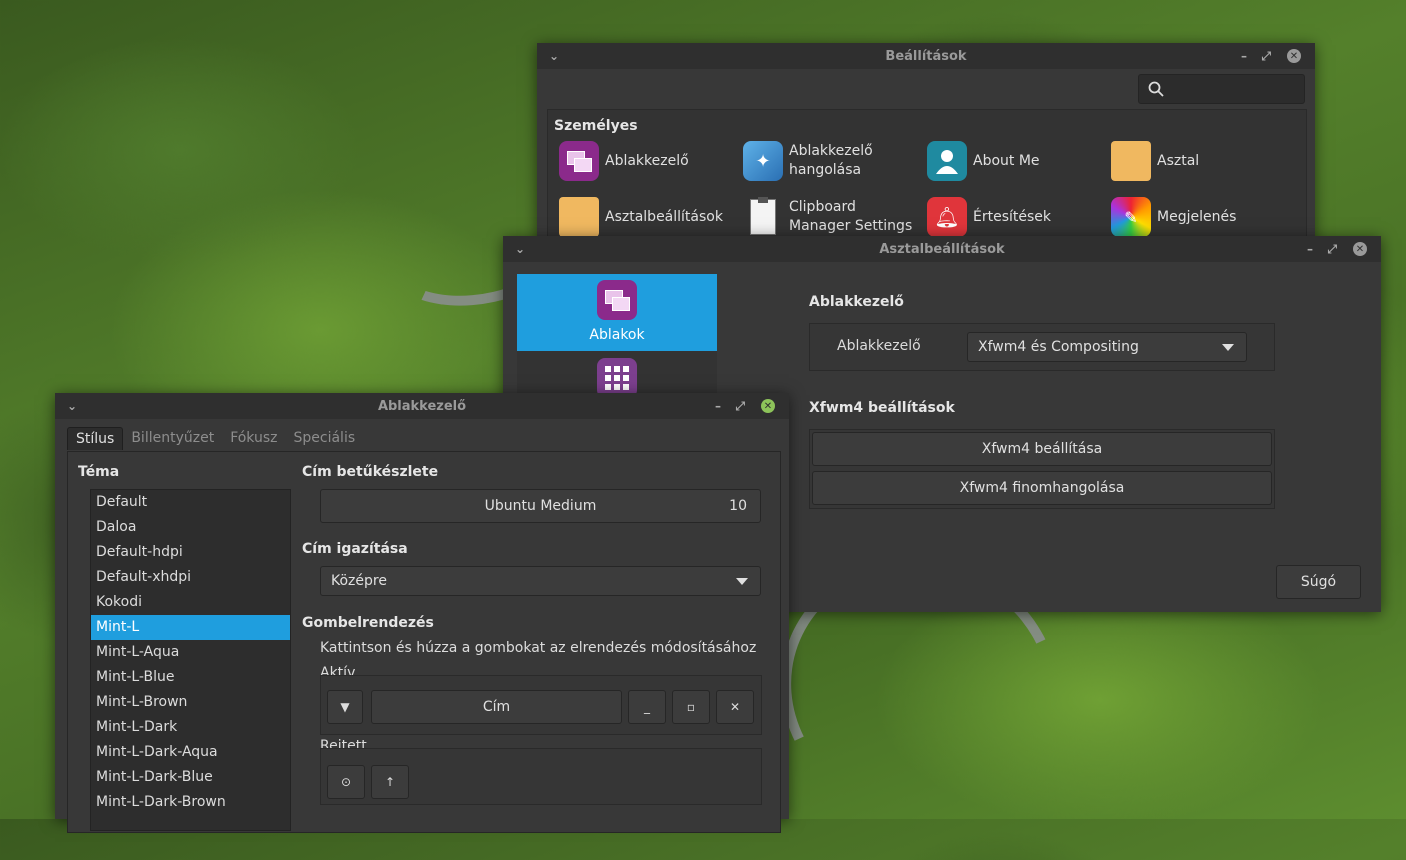 The image size is (1406, 860). Describe the element at coordinates (1197, 217) in the screenshot. I see `app-label: Megjelenés` at that location.